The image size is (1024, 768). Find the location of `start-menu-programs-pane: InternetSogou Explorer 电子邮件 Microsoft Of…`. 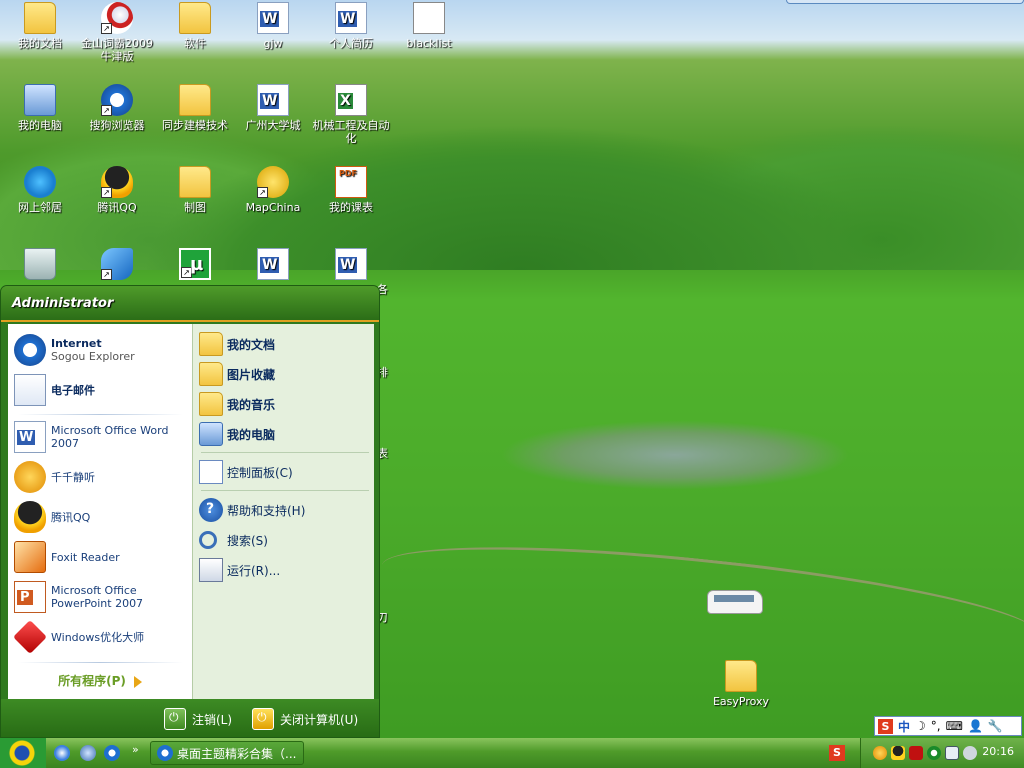

start-menu-programs-pane: InternetSogou Explorer 电子邮件 Microsoft Of… is located at coordinates (100, 511).